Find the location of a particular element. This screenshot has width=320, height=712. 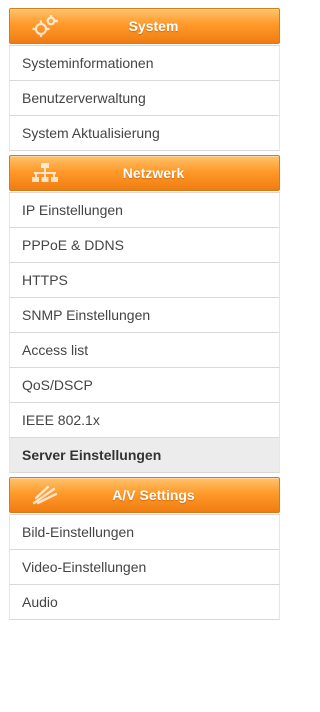

menu-item-video-einstellungen: Video-Einstellungen is located at coordinates (144, 567).